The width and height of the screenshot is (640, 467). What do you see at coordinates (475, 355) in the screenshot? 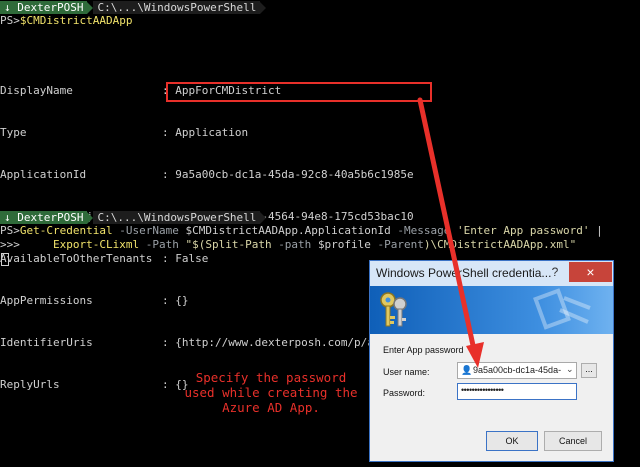
I see `arrow-head` at bounding box center [475, 355].